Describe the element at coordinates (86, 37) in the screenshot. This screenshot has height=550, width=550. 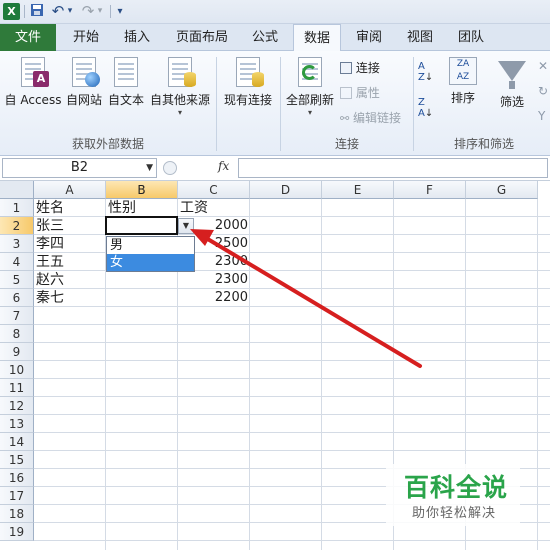
I see `tab-home: 开始` at that location.